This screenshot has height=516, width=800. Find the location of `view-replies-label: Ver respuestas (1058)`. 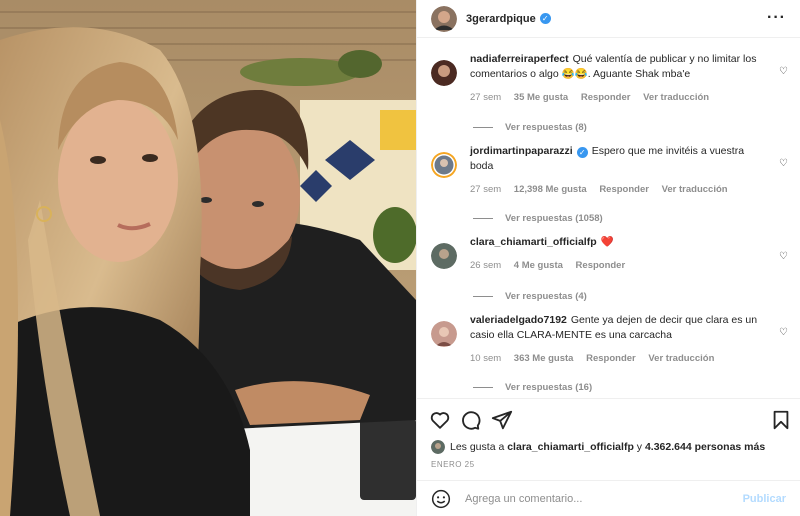

view-replies-label: Ver respuestas (1058) is located at coordinates (554, 218).